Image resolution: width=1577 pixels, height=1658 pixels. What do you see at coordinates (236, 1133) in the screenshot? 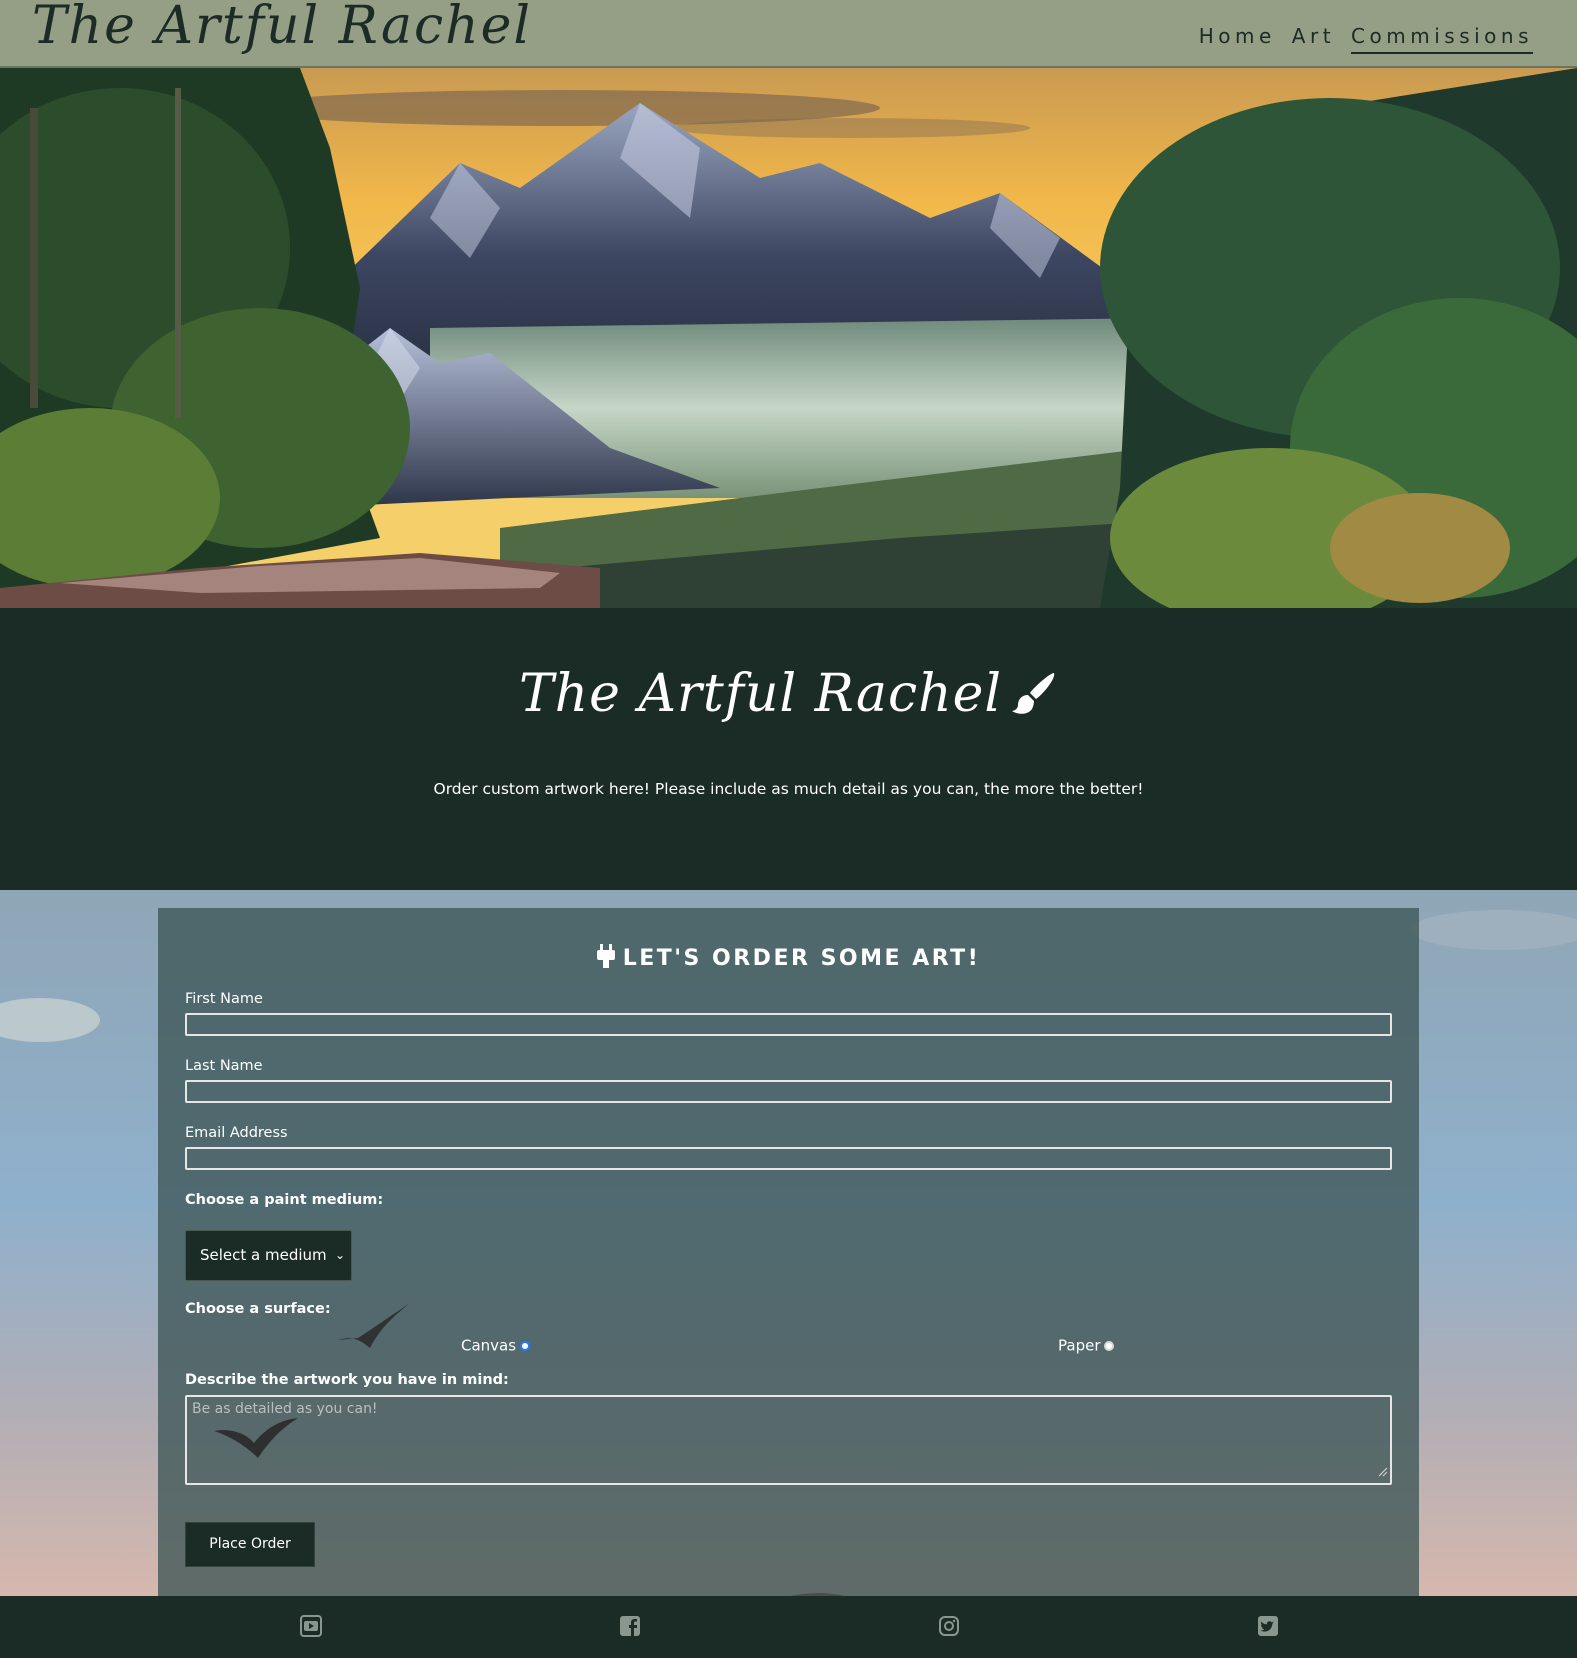
I see `email-label: Email Address` at bounding box center [236, 1133].